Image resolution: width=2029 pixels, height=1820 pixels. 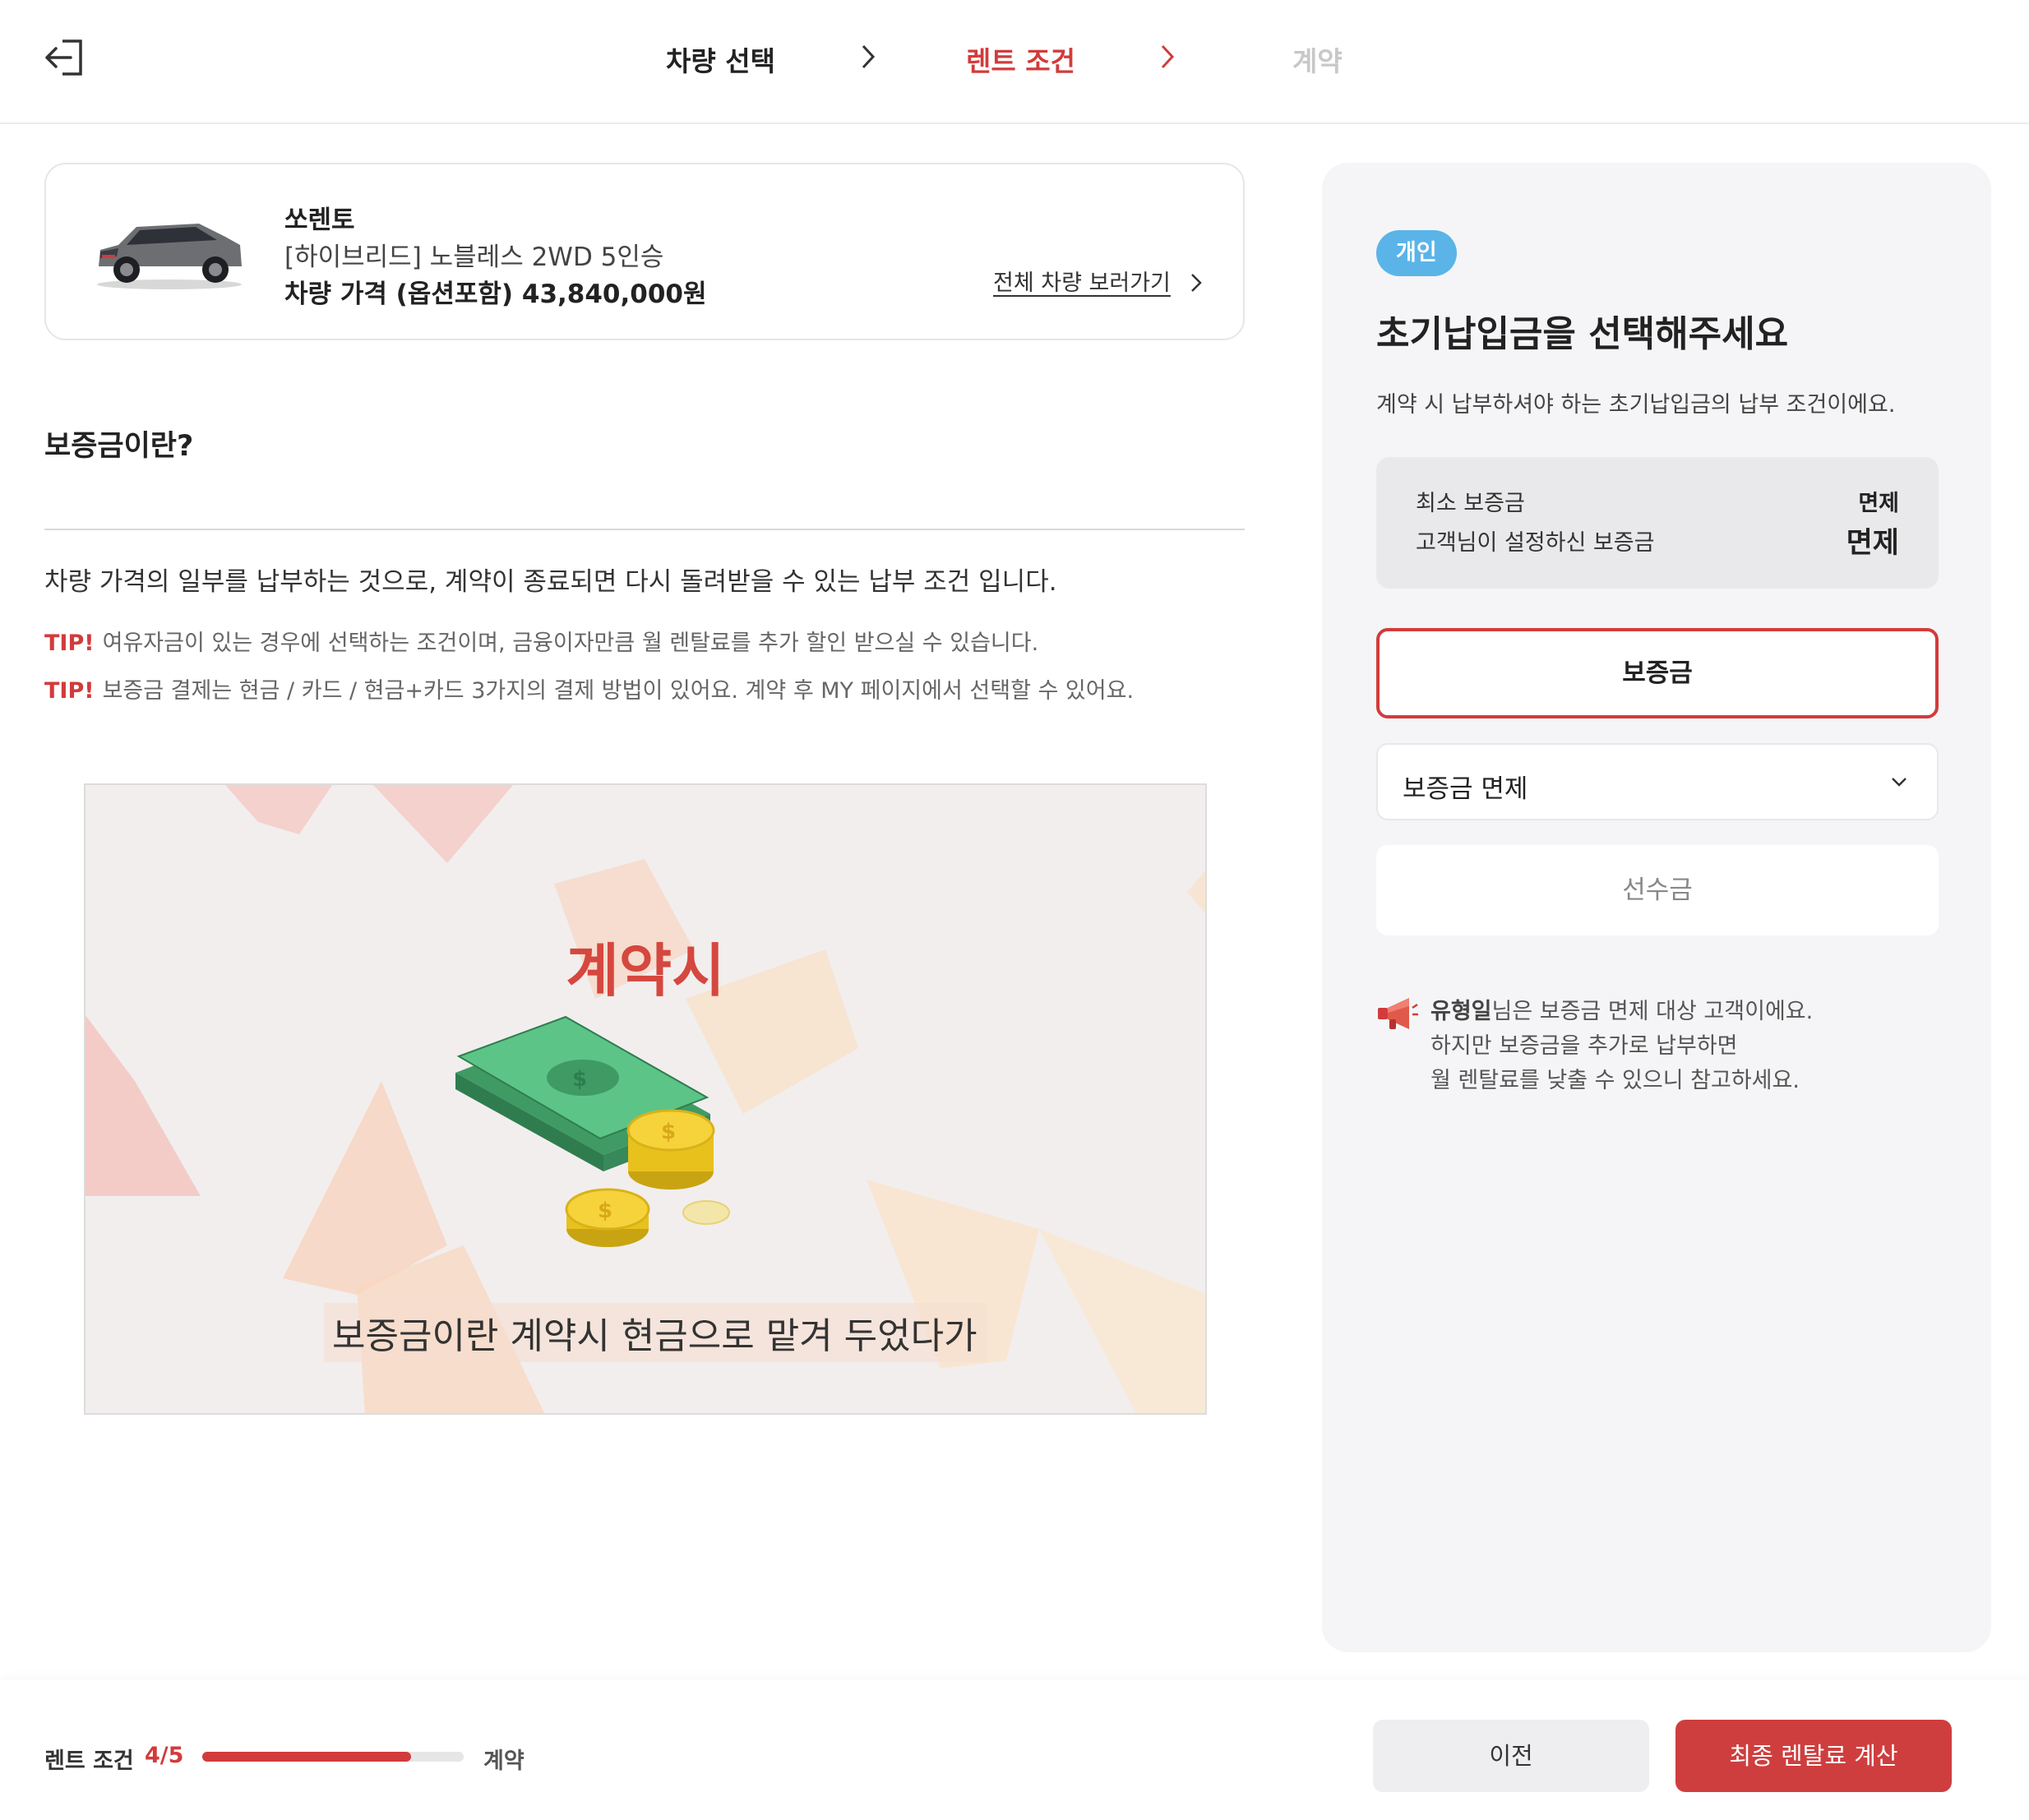 I want to click on deposit-option-button: 보증금, so click(x=1658, y=673).